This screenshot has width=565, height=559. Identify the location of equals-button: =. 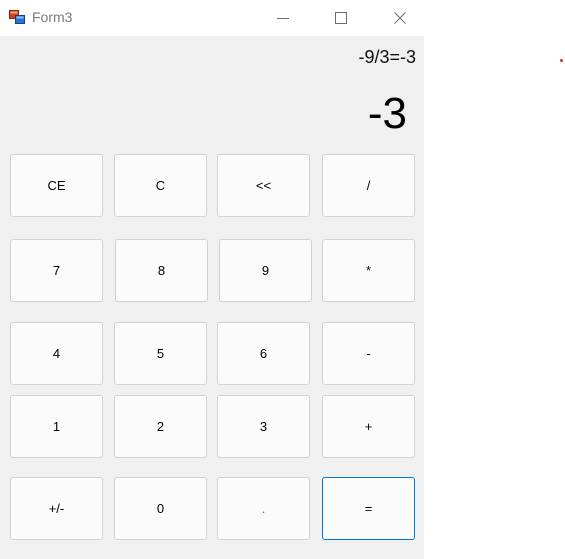
(368, 508).